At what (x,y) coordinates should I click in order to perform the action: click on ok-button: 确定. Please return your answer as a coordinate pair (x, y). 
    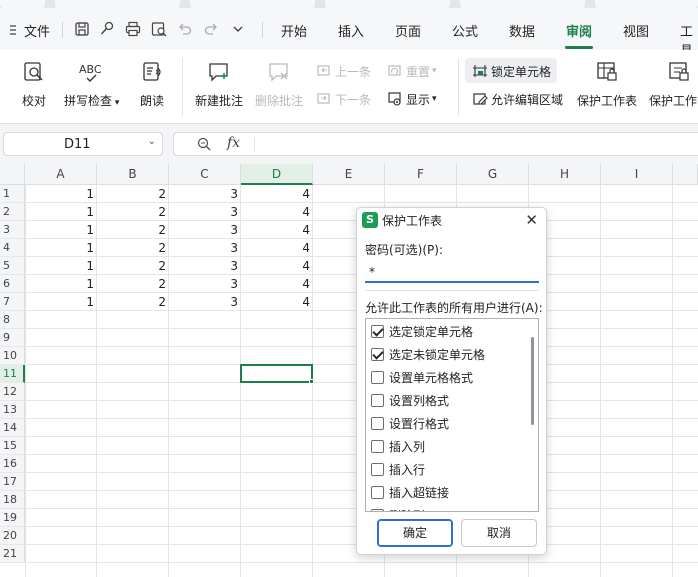
    Looking at the image, I should click on (415, 533).